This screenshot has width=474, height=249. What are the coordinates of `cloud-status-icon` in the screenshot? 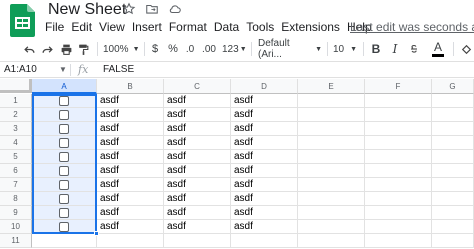 It's located at (175, 9).